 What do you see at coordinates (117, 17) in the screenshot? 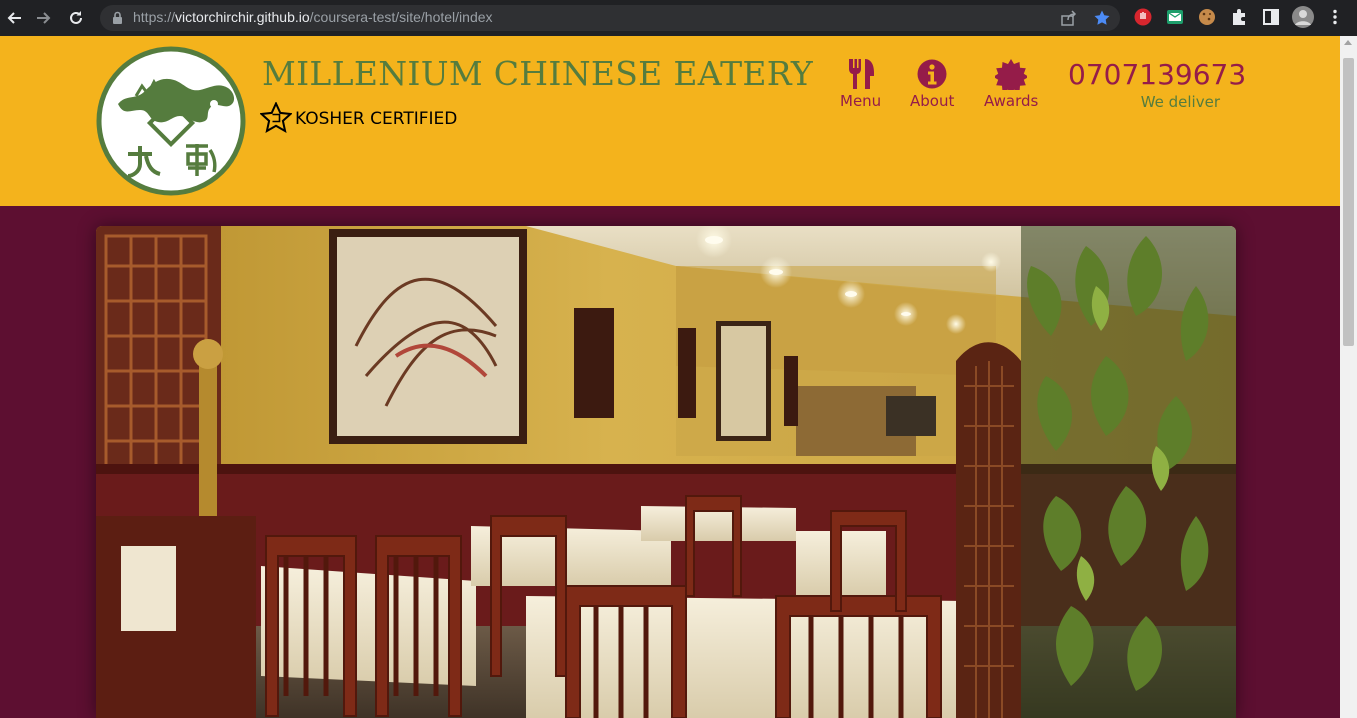
I see `lock-icon` at bounding box center [117, 17].